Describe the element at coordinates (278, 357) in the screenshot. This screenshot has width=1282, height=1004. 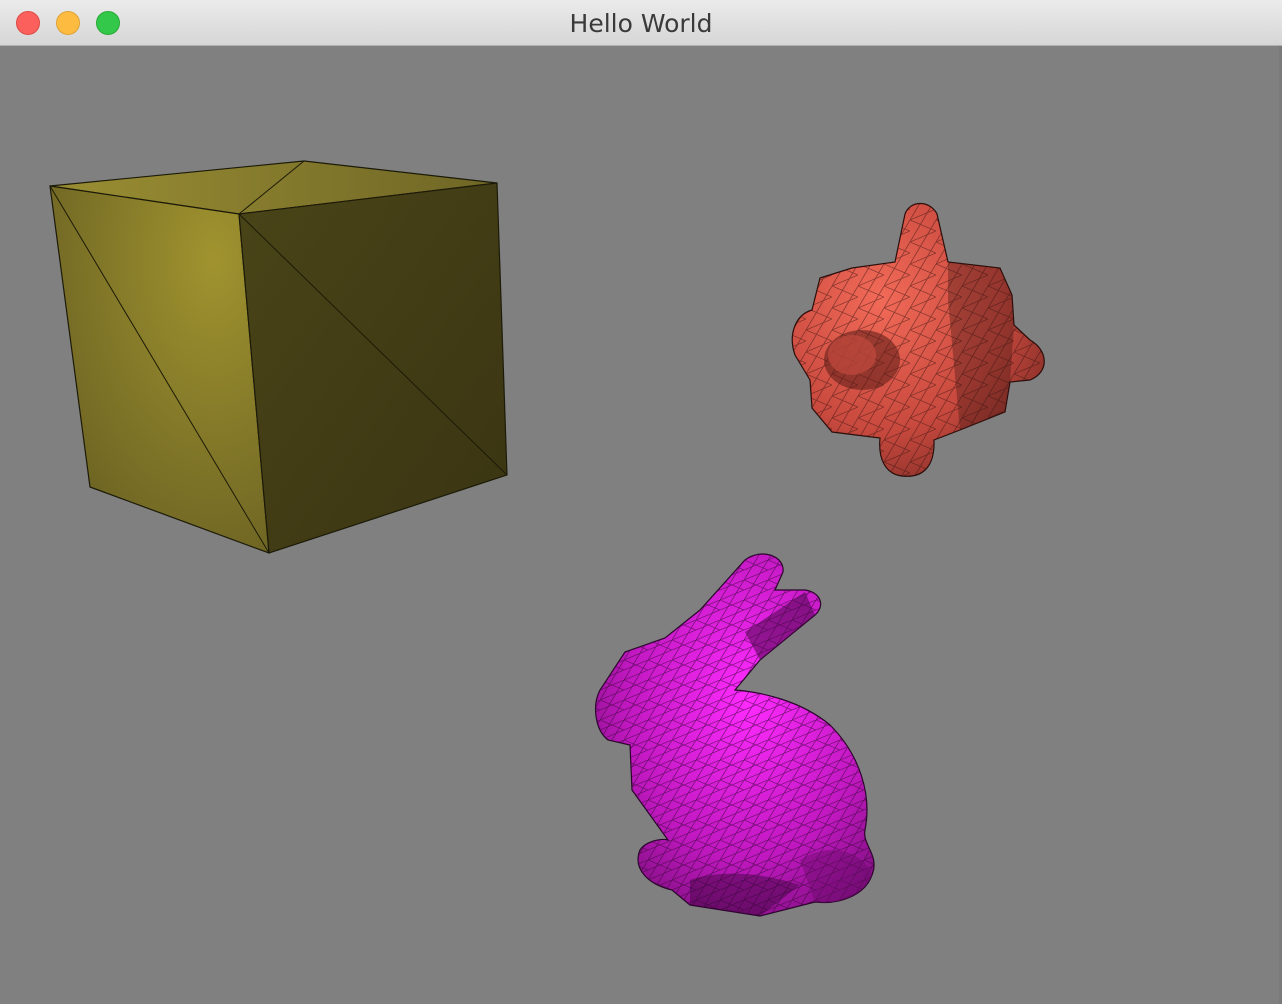
I see `cube-model` at that location.